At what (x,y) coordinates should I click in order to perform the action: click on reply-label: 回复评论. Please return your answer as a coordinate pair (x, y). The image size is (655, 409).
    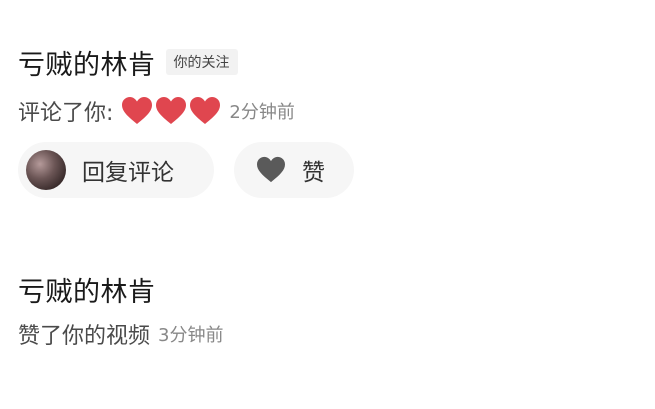
    Looking at the image, I should click on (128, 173).